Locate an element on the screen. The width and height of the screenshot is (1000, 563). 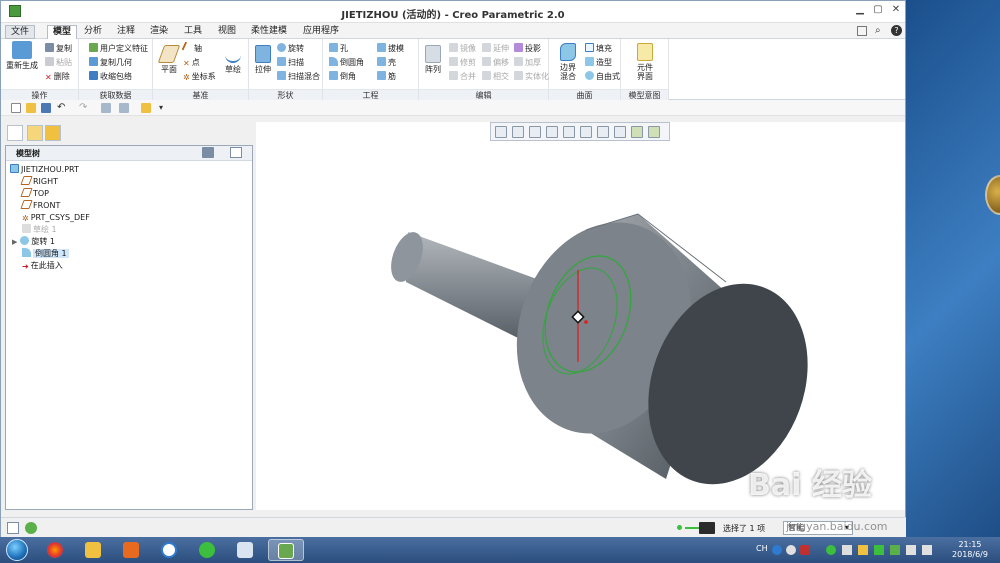
tree-item-front: FRONT is located at coordinates (40, 206).